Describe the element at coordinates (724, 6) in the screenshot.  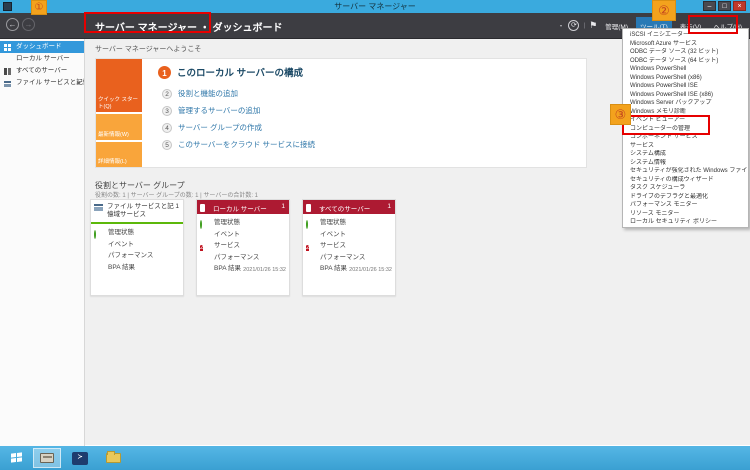
I see `maximize-button: □` at that location.